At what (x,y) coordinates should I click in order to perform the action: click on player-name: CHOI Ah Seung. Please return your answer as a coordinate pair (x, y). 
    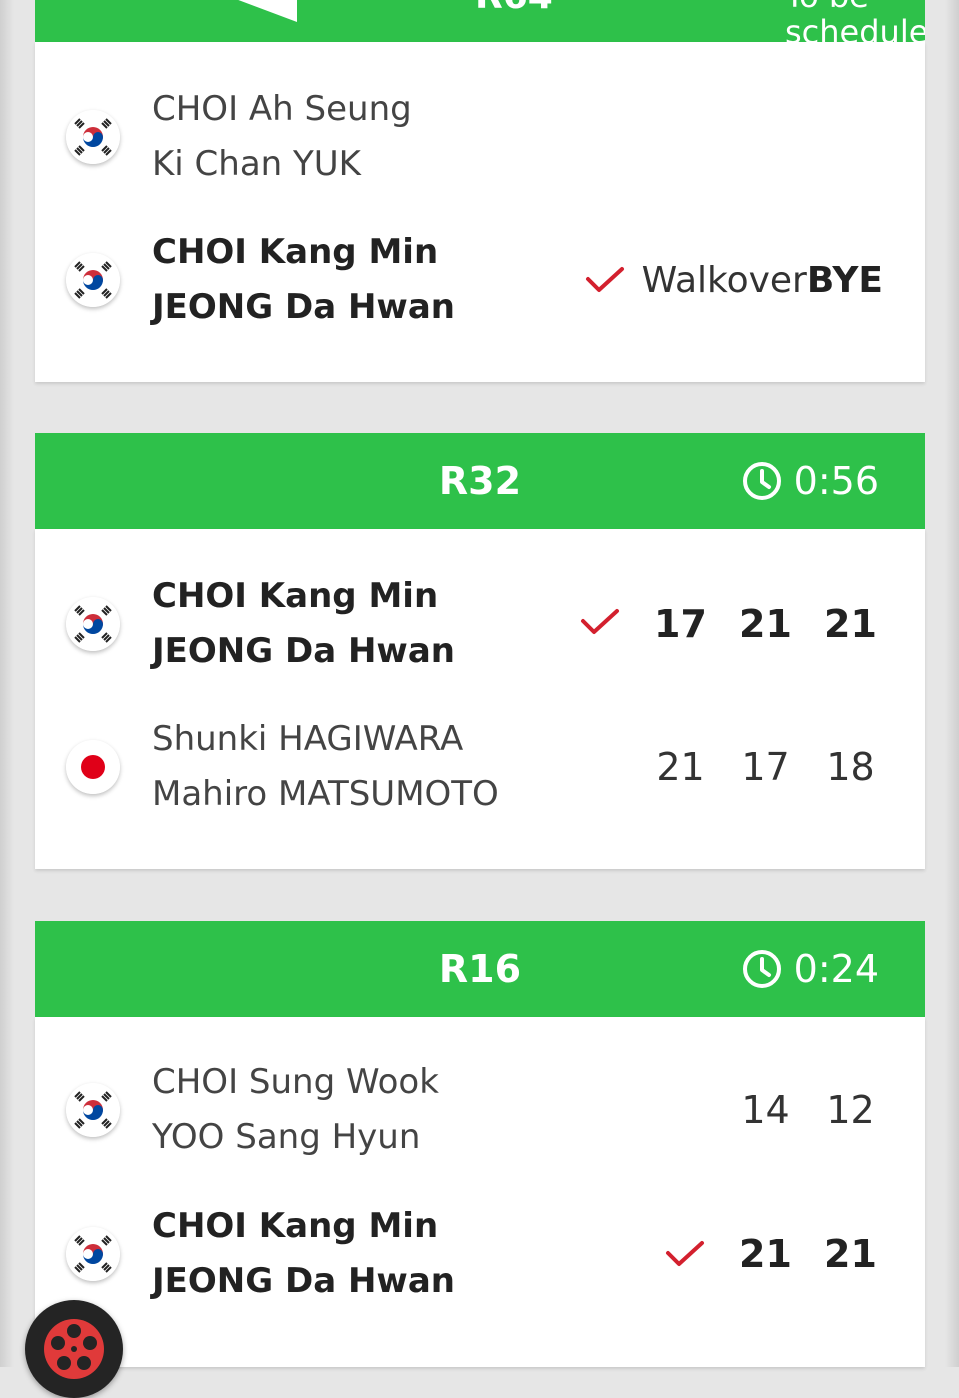
    Looking at the image, I should click on (282, 109).